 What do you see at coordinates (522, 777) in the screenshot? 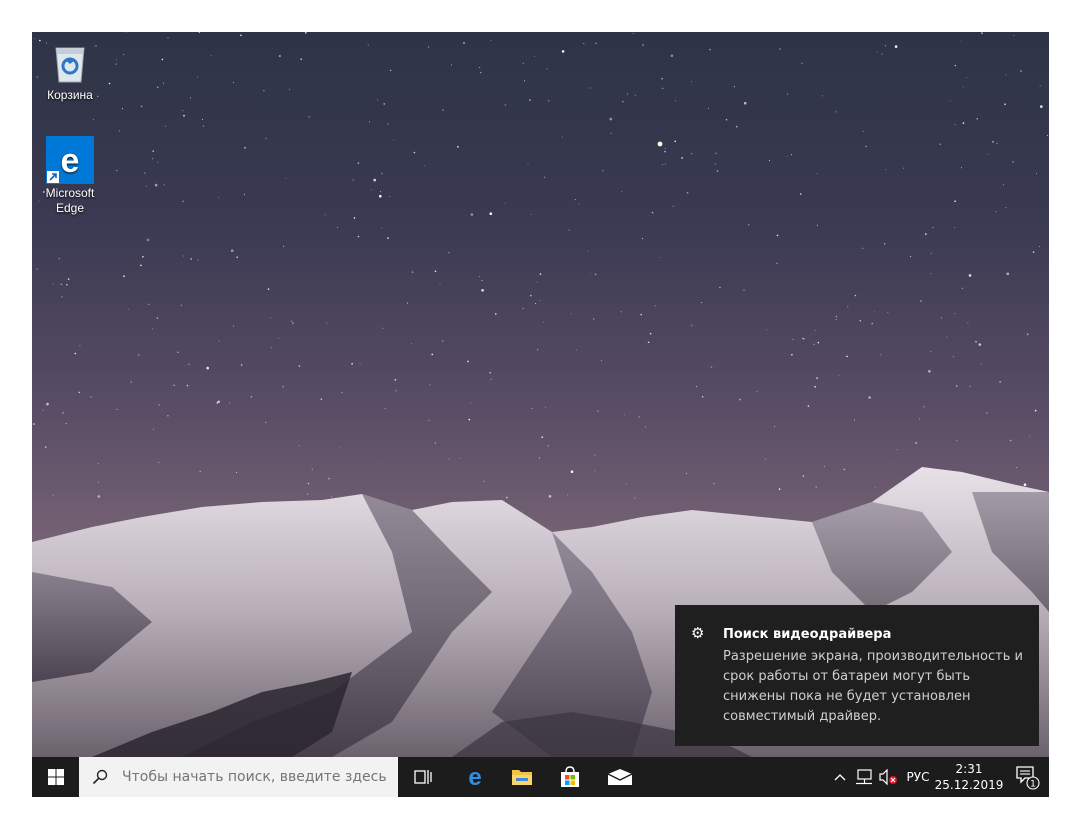
I see `taskbar-file-explorer-button` at bounding box center [522, 777].